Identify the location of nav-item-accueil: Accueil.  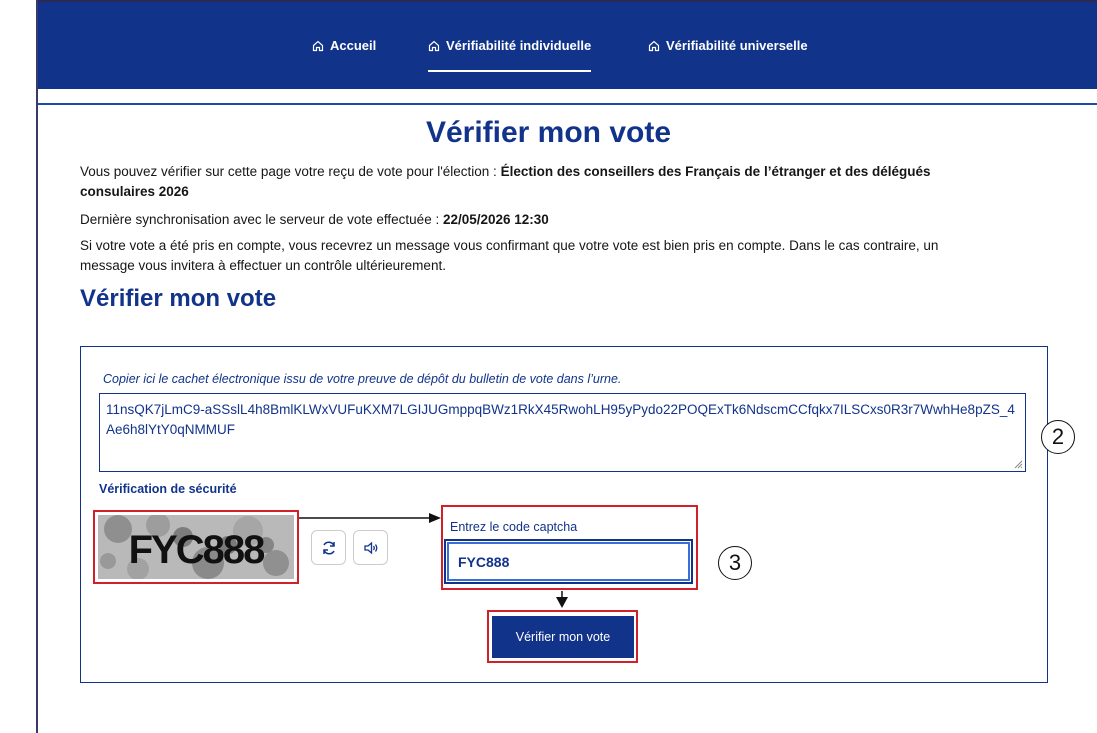
(344, 45).